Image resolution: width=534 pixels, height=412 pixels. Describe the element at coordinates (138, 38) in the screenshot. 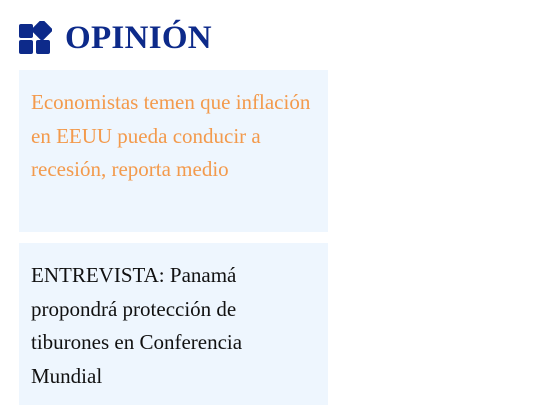

I see `section-title: OPINIÓN` at that location.